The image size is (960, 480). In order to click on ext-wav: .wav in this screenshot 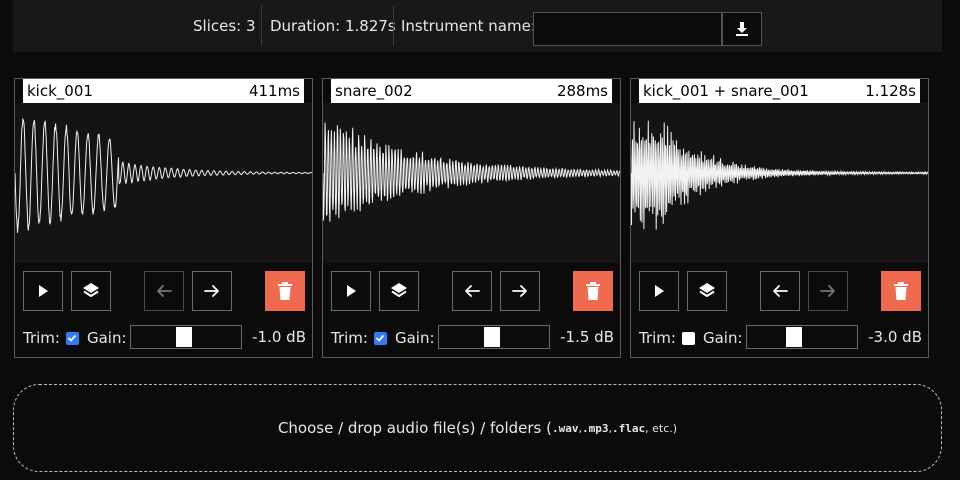, I will do `click(565, 428)`.